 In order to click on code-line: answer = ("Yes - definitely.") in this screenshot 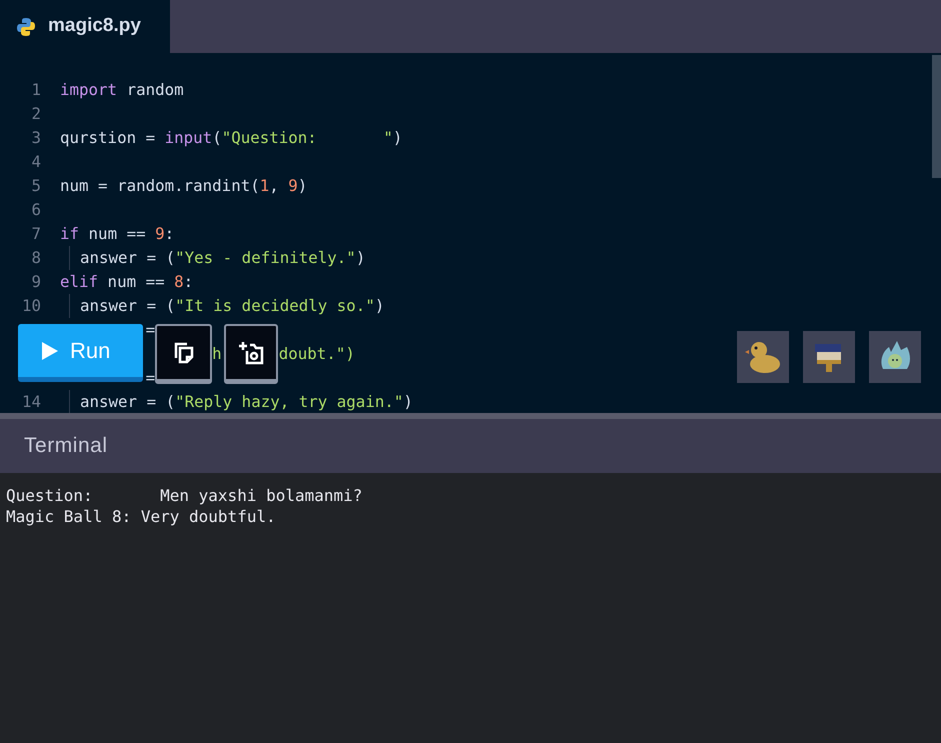, I will do `click(223, 258)`.